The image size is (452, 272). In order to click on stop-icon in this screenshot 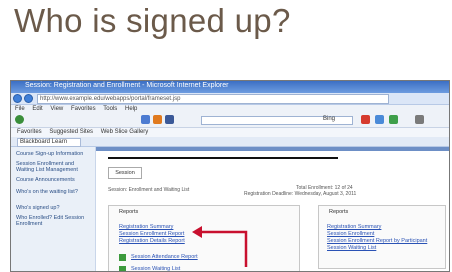, I will do `click(365, 119)`.